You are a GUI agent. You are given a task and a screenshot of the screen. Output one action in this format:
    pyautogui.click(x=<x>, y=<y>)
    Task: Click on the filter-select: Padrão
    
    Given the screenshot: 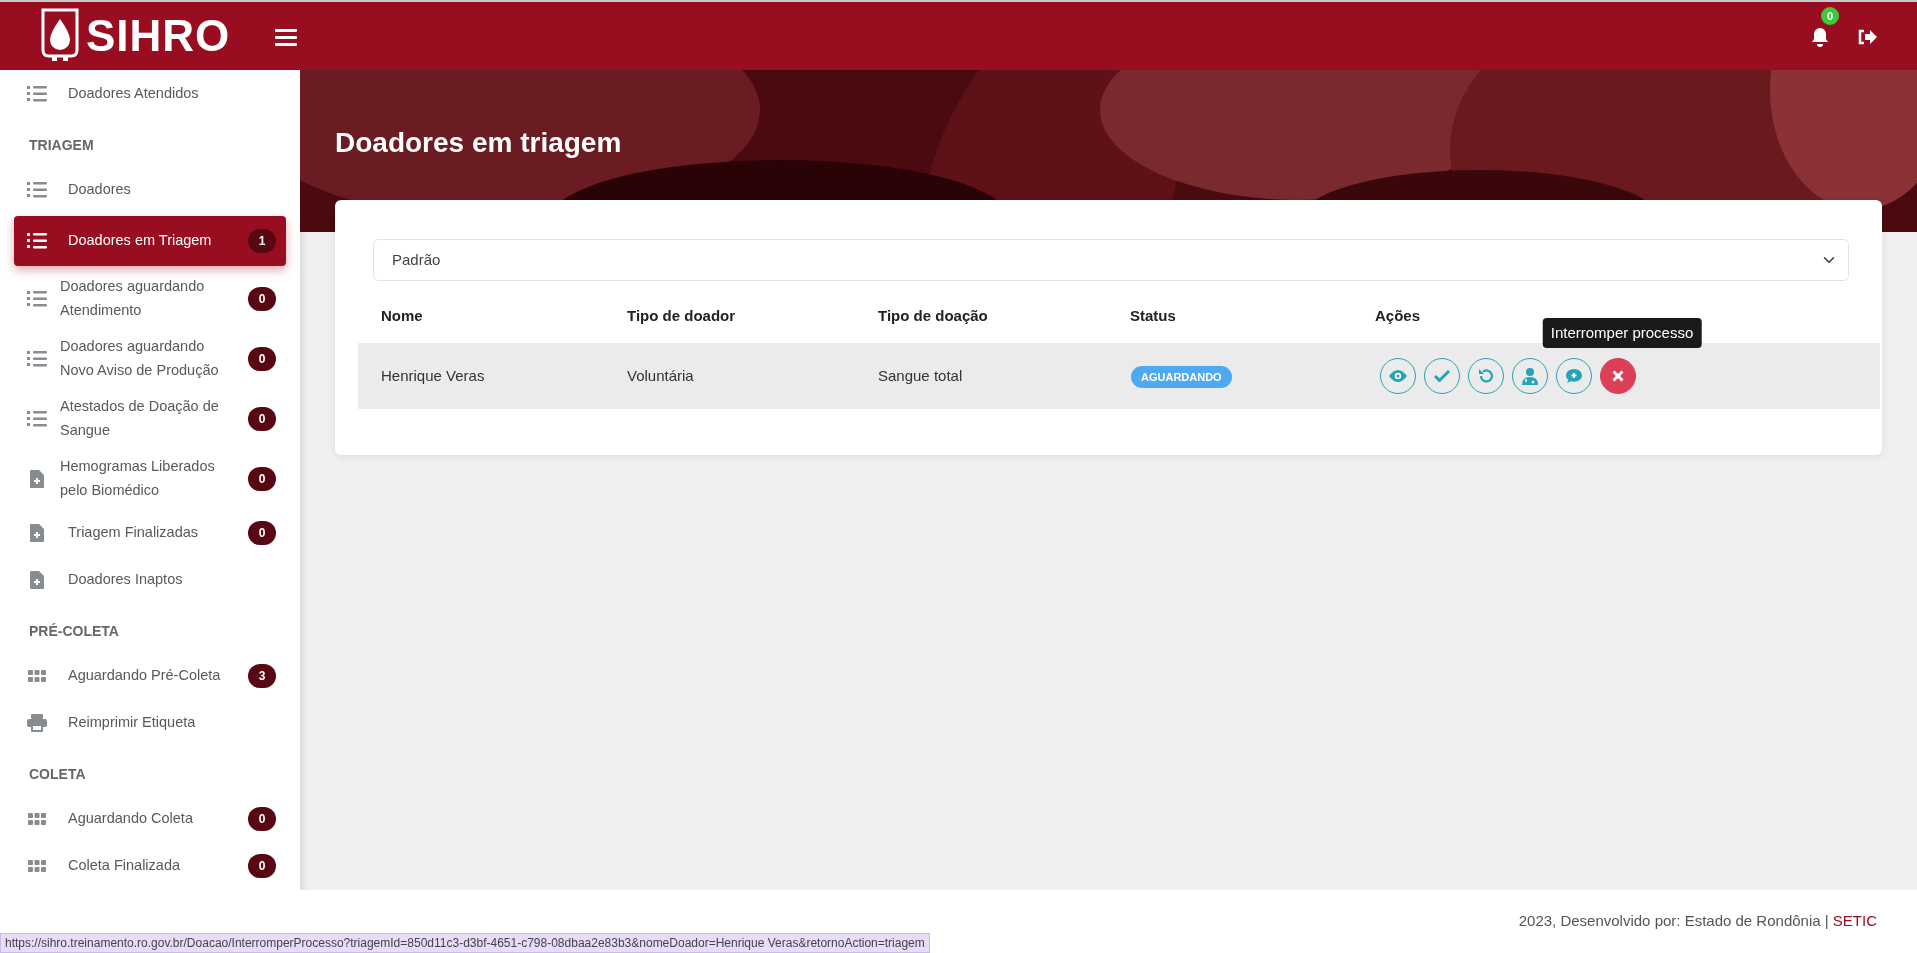 What is the action you would take?
    pyautogui.click(x=1111, y=260)
    